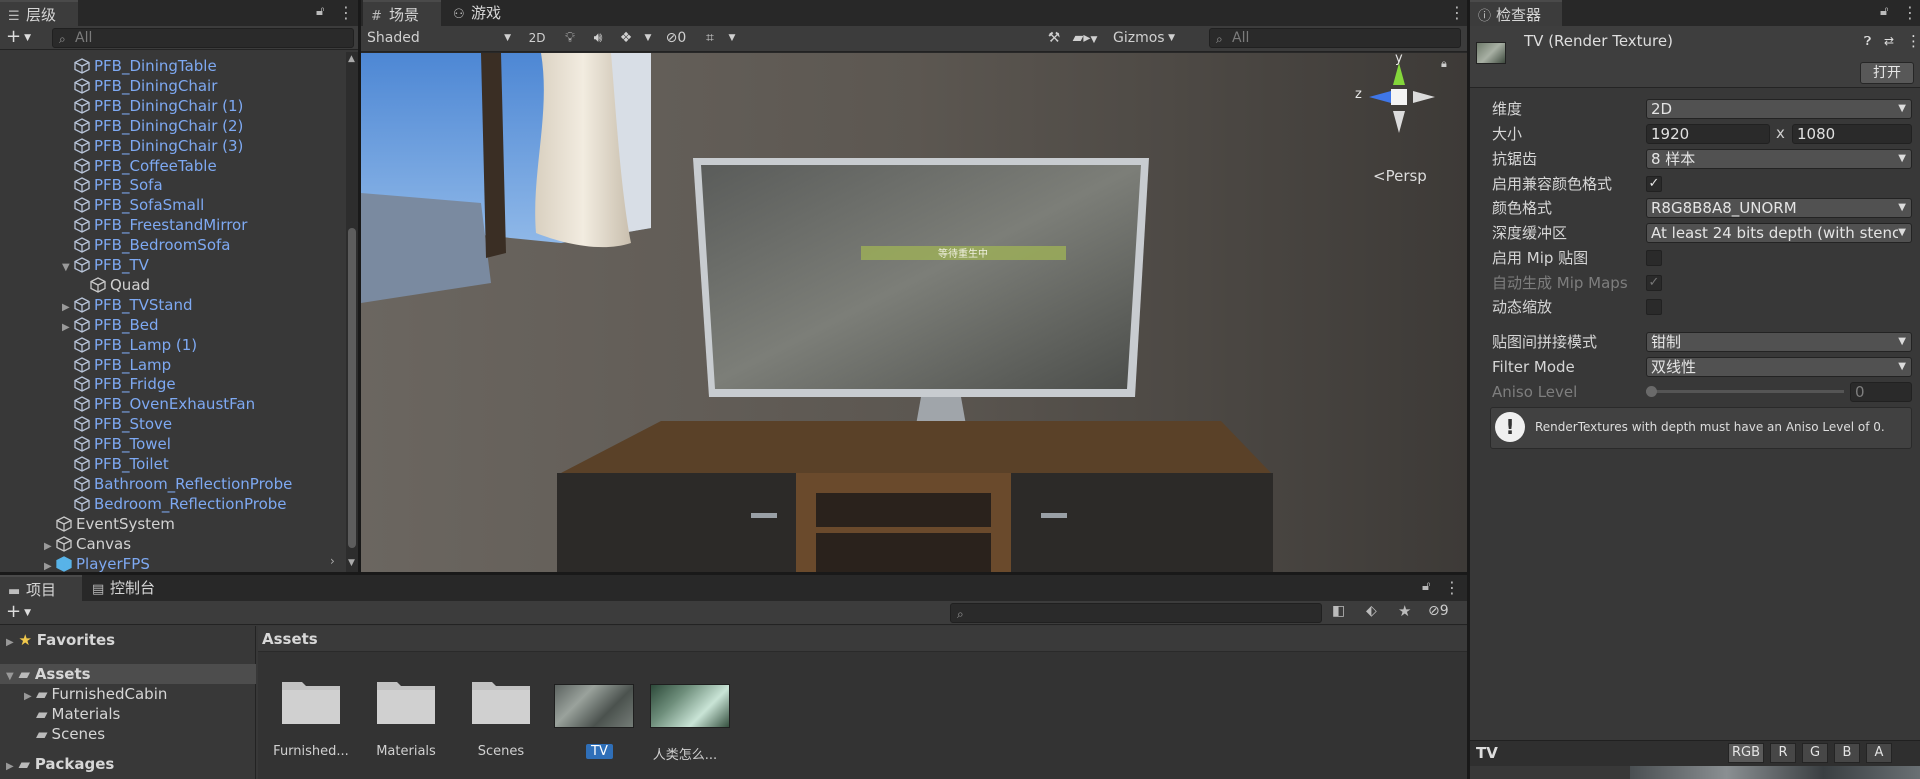 This screenshot has height=779, width=1920. What do you see at coordinates (174, 504) in the screenshot?
I see `hierarchy-item: Bedroom_ReflectionProbe` at bounding box center [174, 504].